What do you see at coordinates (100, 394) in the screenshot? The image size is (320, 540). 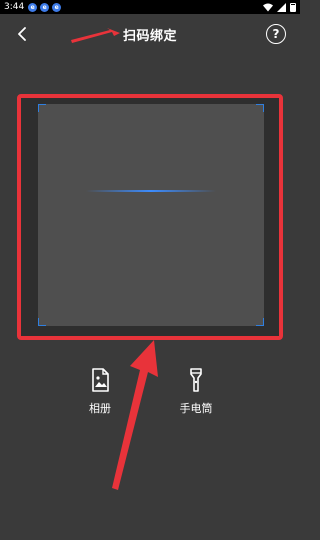 I see `album-button: 相册` at bounding box center [100, 394].